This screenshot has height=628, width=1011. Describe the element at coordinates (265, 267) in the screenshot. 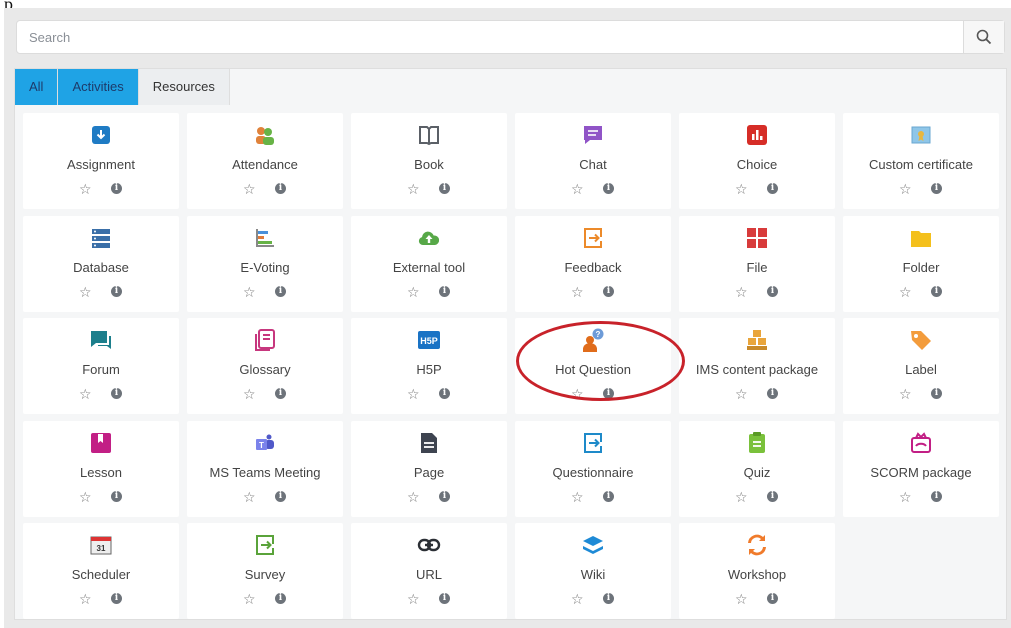

I see `module-label: E-Voting` at that location.